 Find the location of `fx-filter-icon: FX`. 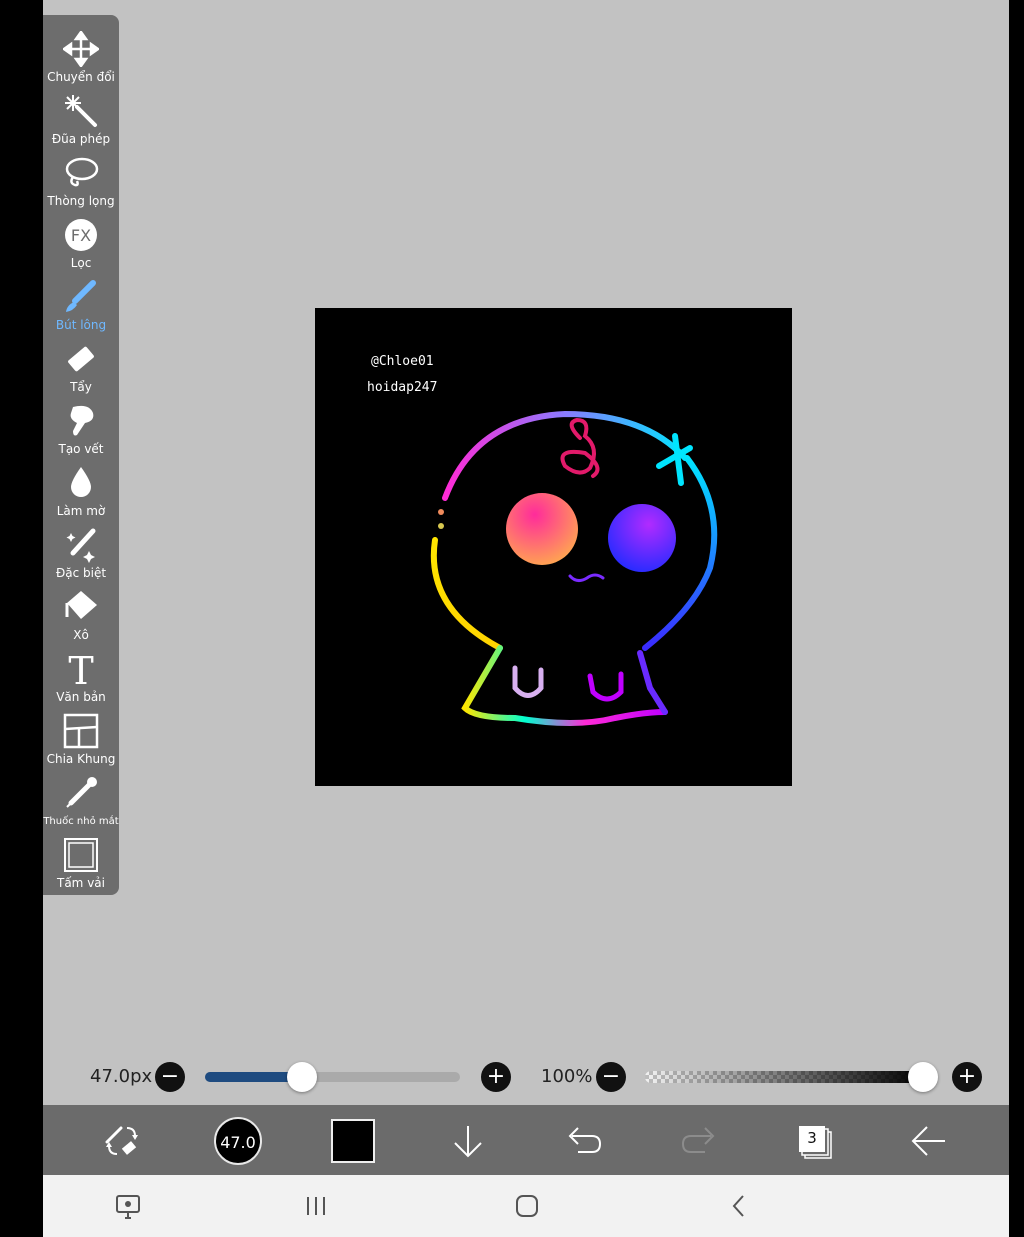

fx-filter-icon: FX is located at coordinates (81, 235).